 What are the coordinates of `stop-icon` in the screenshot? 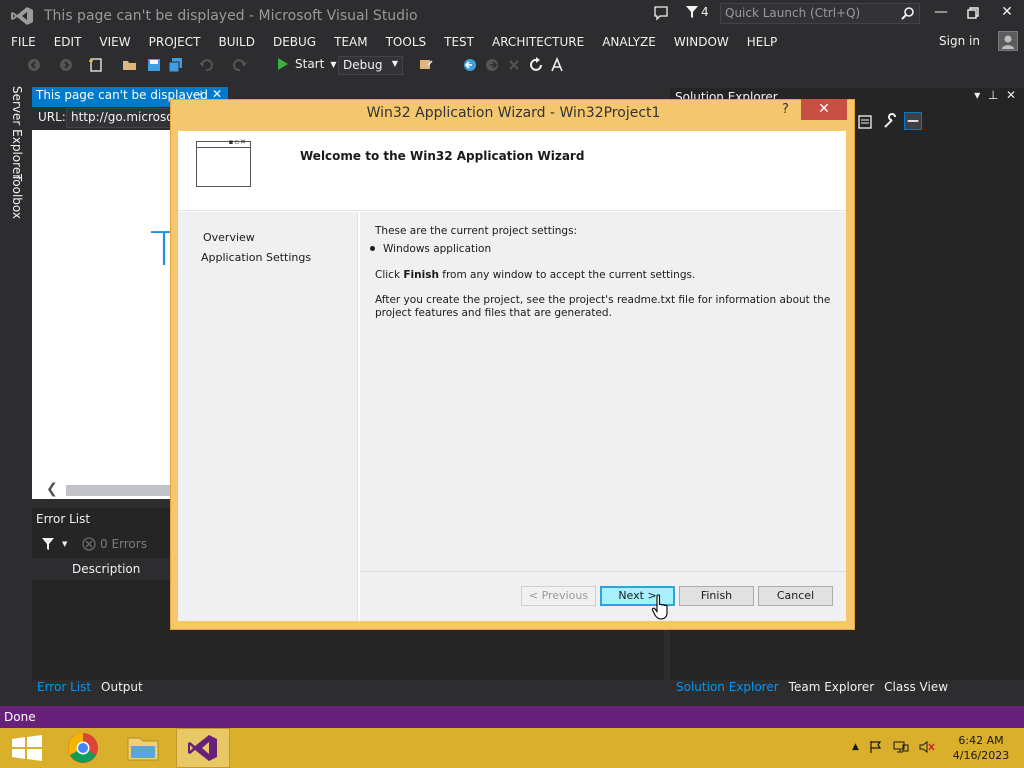 It's located at (514, 65).